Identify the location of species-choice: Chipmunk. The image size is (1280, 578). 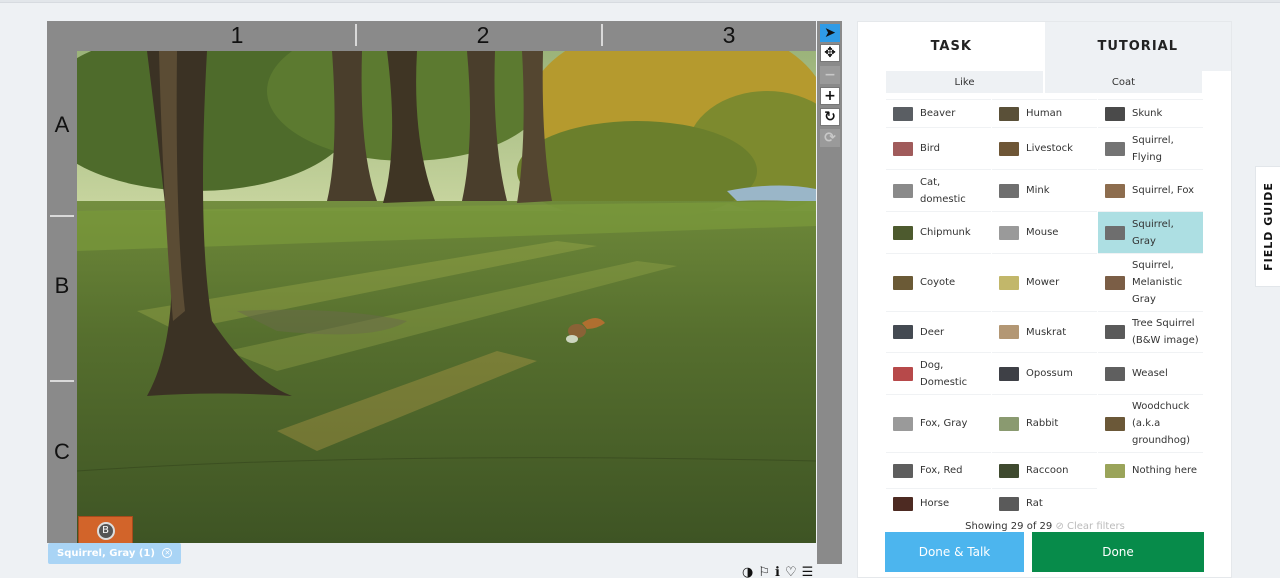
(938, 232).